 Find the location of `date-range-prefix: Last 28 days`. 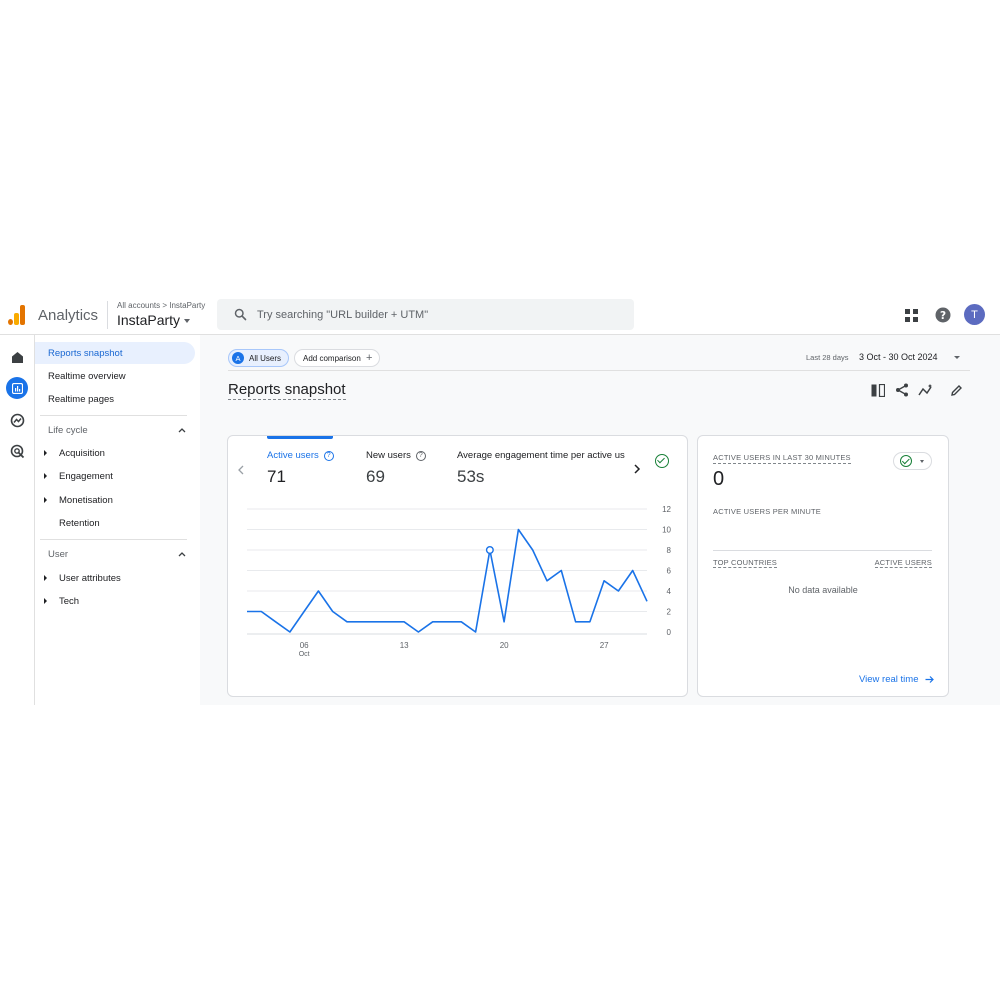

date-range-prefix: Last 28 days is located at coordinates (827, 357).